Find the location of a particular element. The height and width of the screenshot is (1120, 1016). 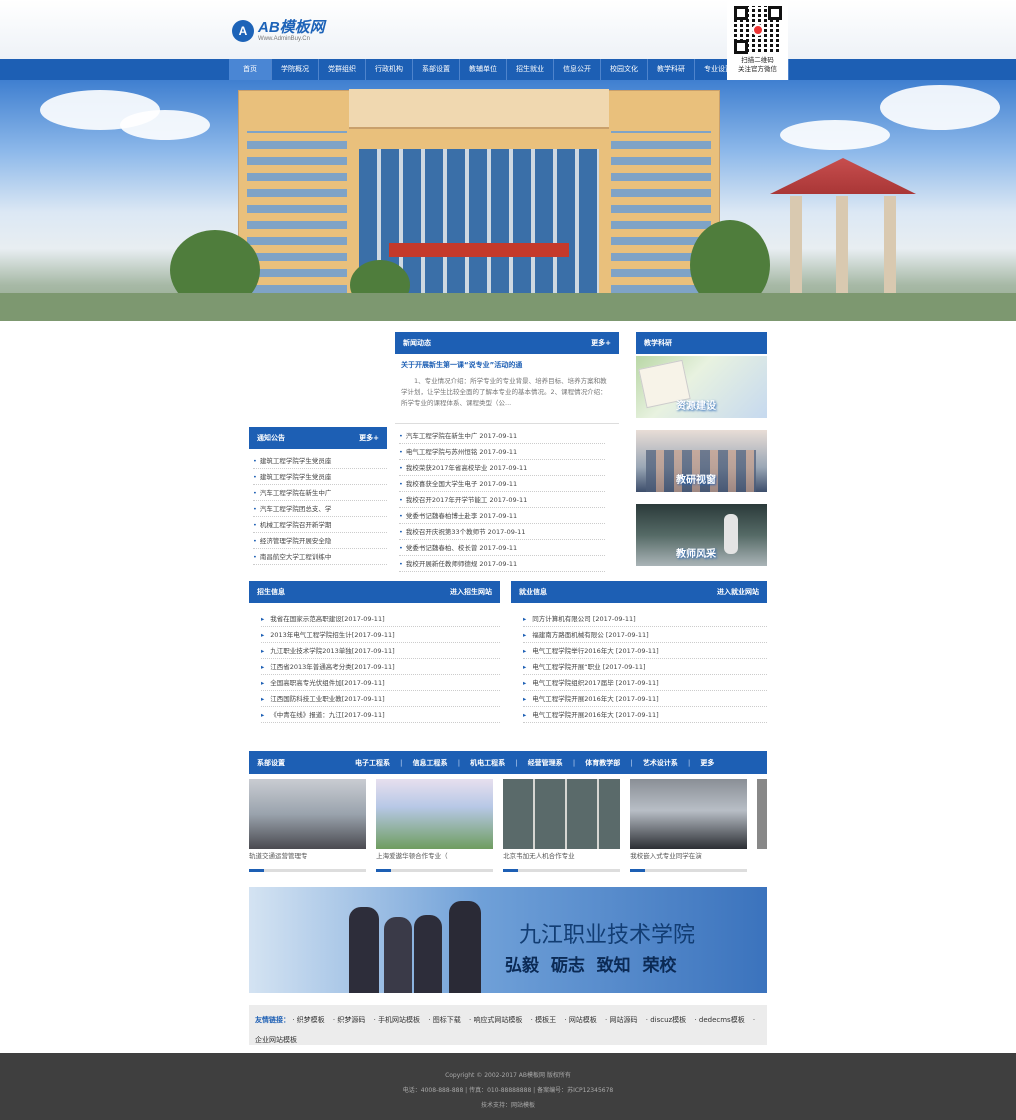

research-card-label: 教师风采 is located at coordinates (696, 554).